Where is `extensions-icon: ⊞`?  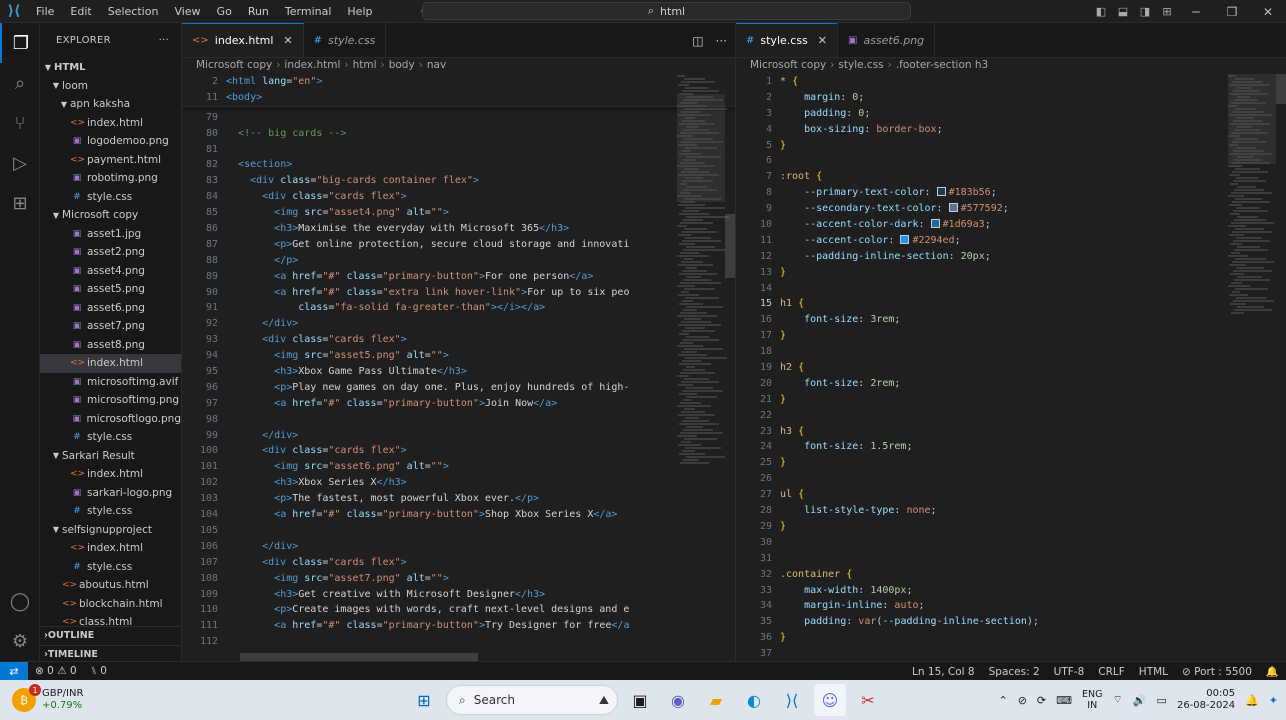
extensions-icon: ⊞ is located at coordinates (20, 203).